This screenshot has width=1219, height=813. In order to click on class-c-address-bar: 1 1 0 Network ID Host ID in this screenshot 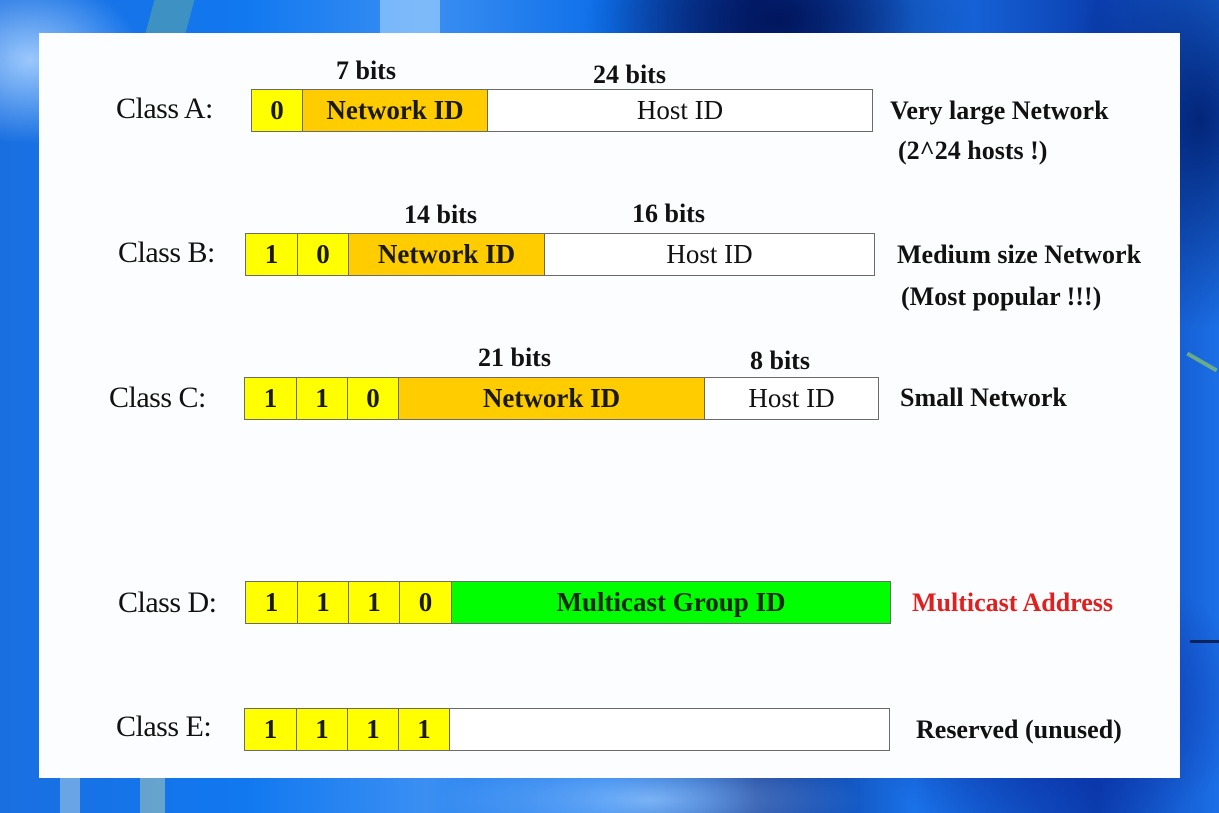, I will do `click(561, 398)`.